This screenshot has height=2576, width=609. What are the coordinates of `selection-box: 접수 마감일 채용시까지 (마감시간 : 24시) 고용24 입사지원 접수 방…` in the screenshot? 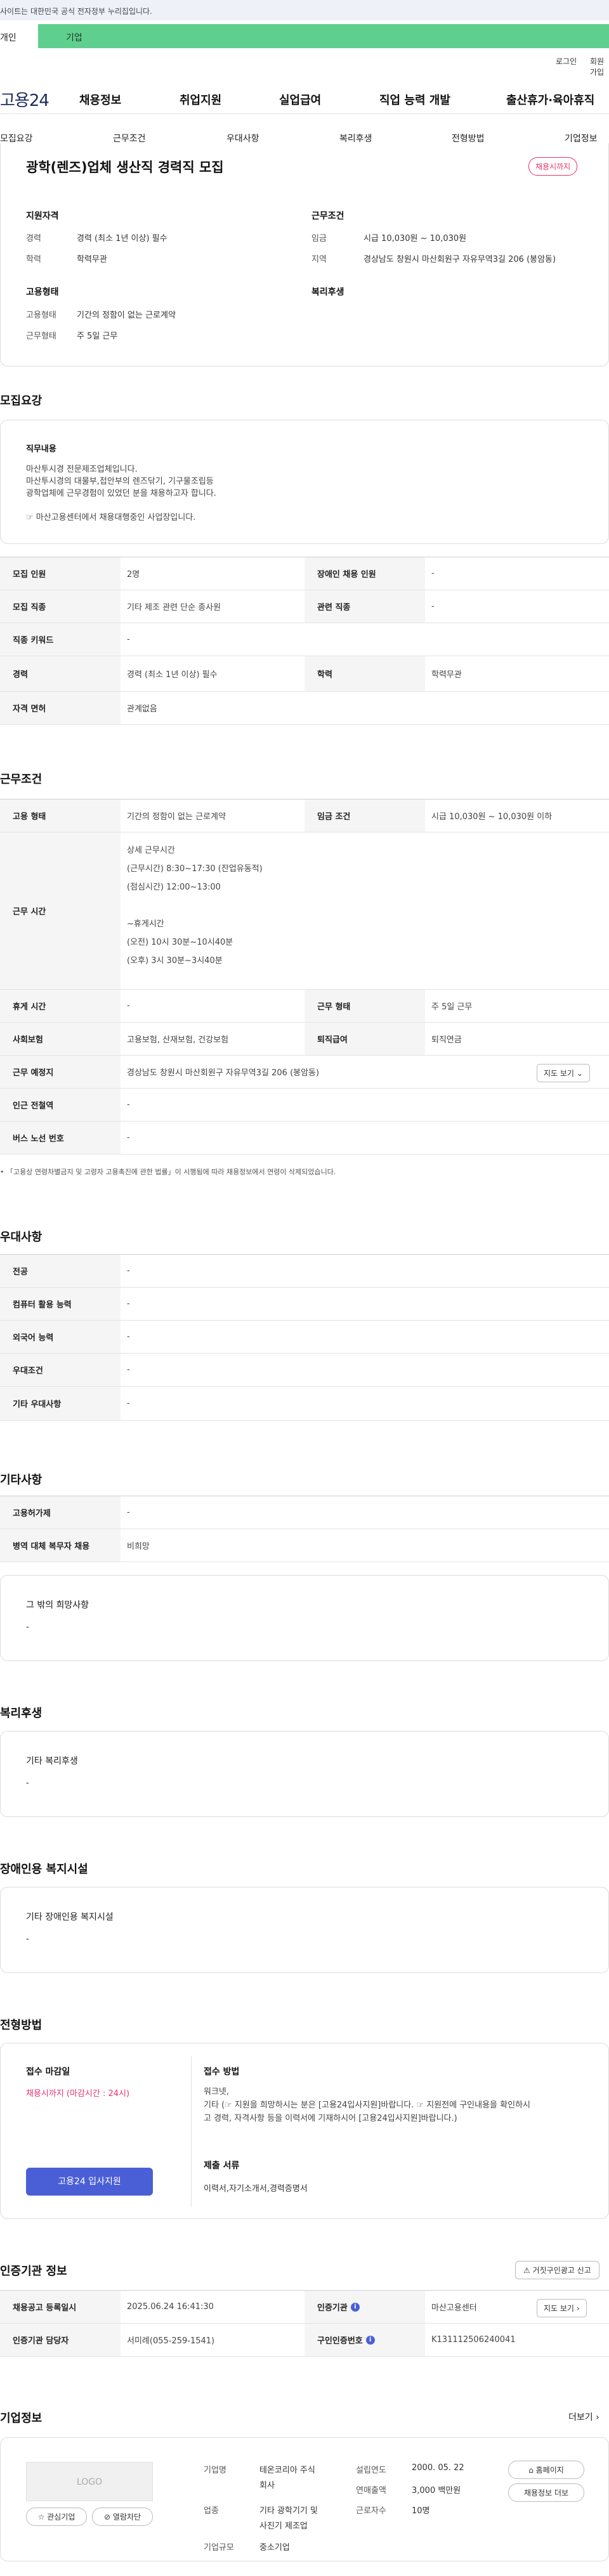 It's located at (304, 2131).